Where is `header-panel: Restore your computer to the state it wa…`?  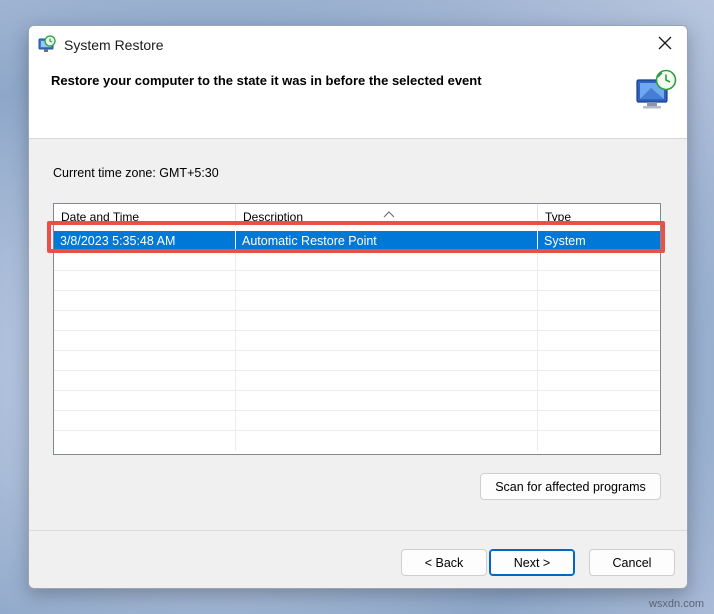
header-panel: Restore your computer to the state it wa… is located at coordinates (358, 101).